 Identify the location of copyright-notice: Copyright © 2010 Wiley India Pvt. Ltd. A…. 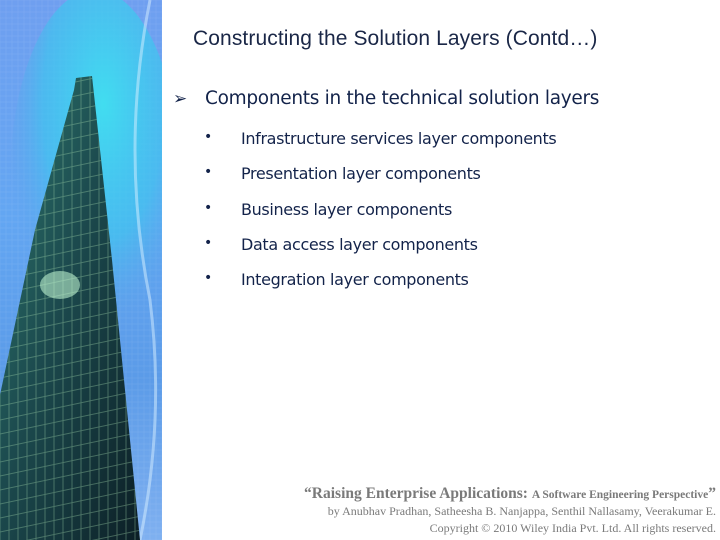
(572, 528).